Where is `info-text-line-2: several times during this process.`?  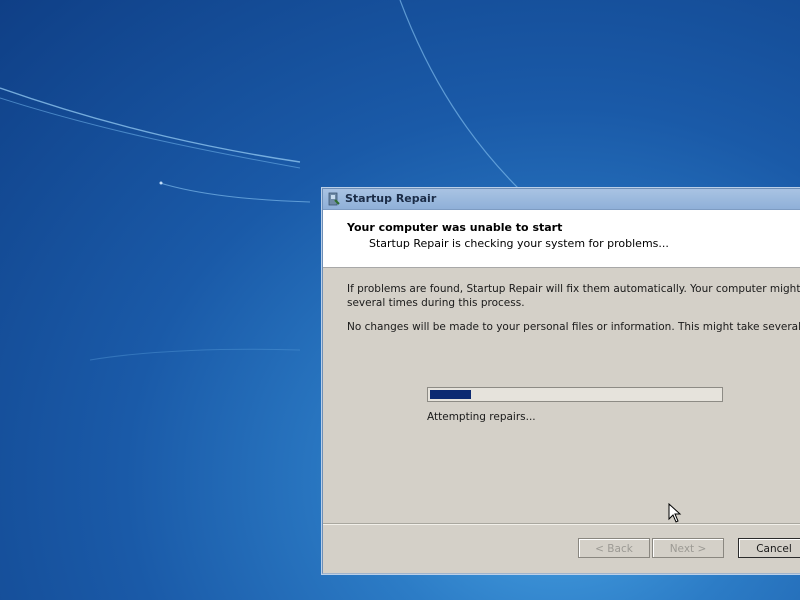
info-text-line-2: several times during this process. is located at coordinates (436, 303).